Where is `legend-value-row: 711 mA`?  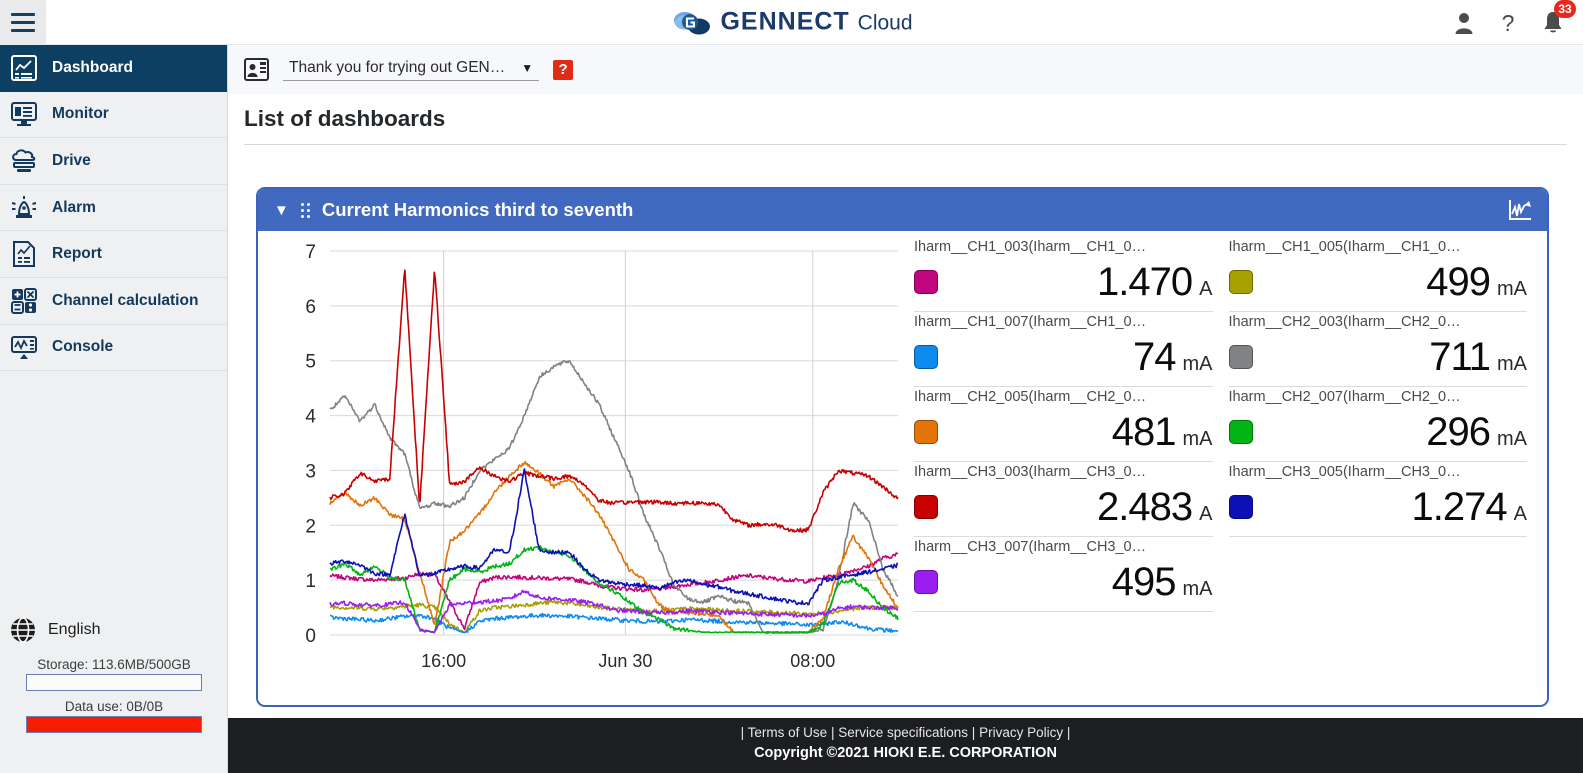
legend-value-row: 711 mA is located at coordinates (1377, 357).